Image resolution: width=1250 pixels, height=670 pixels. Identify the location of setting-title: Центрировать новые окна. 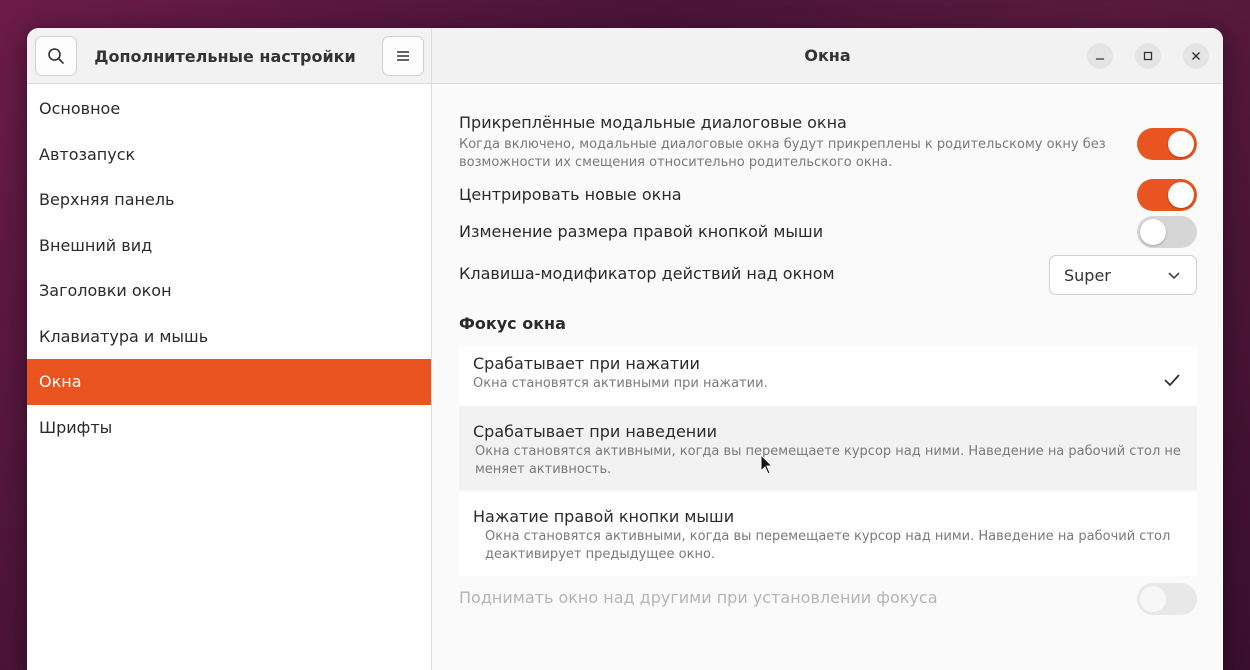
(570, 194).